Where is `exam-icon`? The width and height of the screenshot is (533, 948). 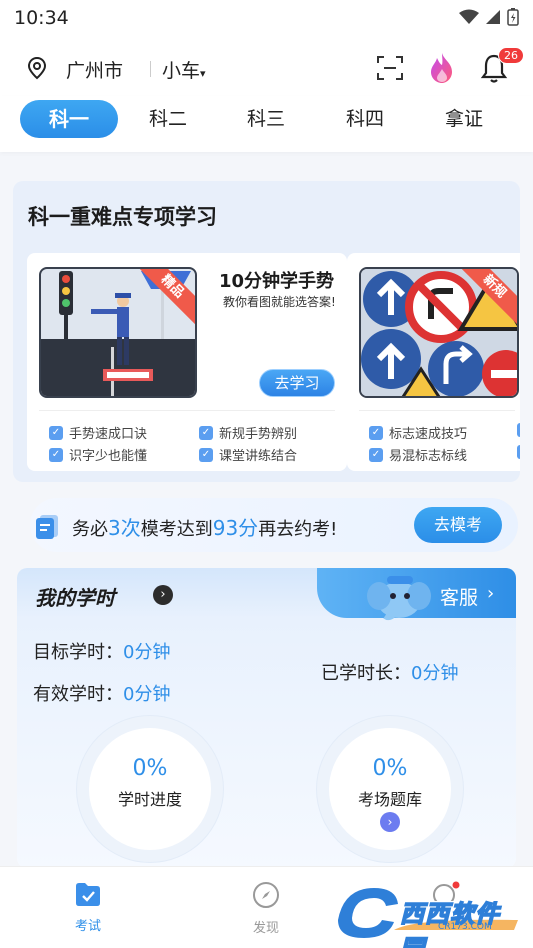
exam-icon is located at coordinates (88, 894).